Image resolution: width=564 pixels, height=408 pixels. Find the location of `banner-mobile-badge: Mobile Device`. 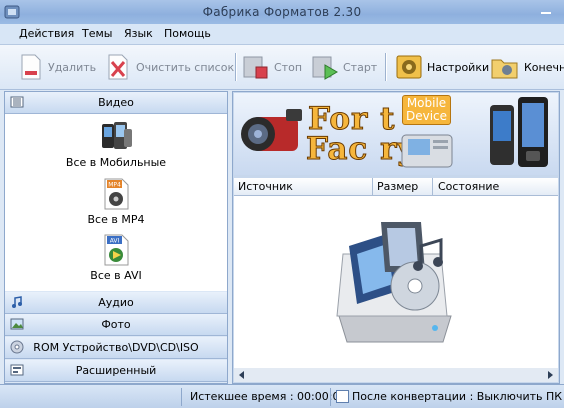

banner-mobile-badge: Mobile Device is located at coordinates (427, 110).